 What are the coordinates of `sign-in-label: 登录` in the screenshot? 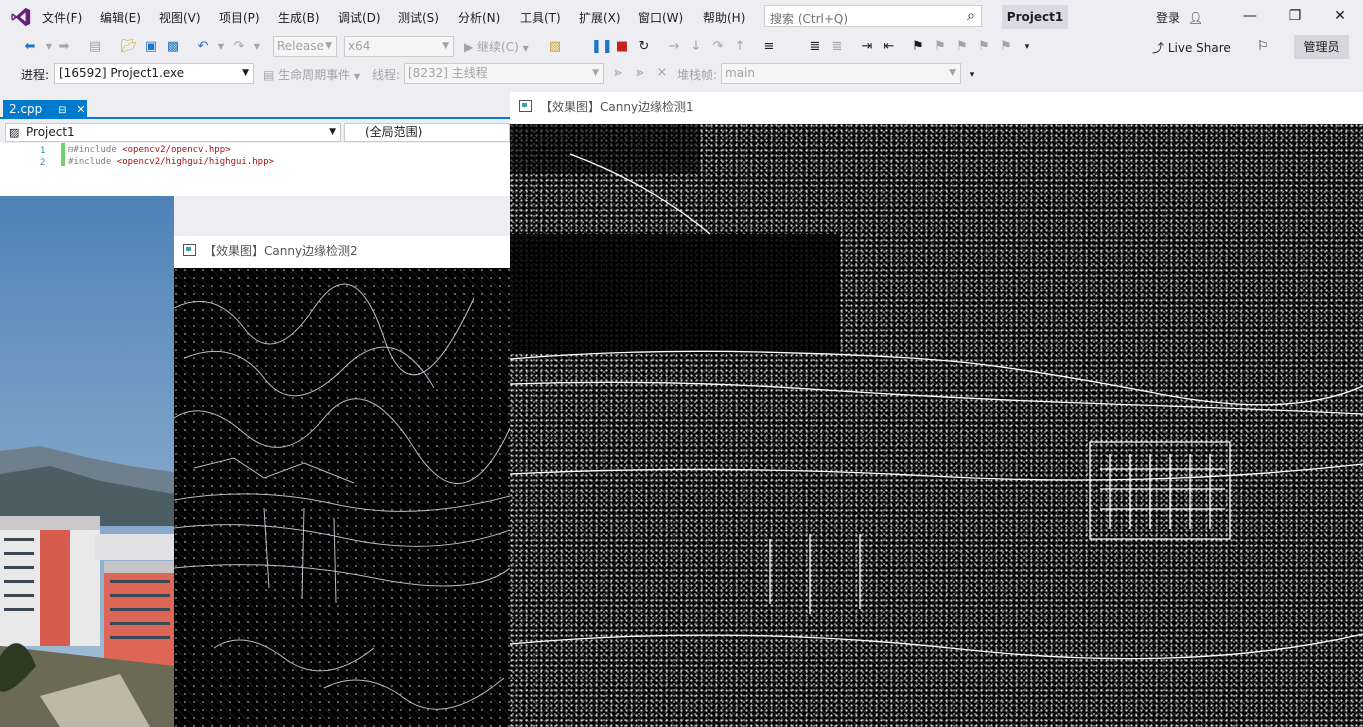 It's located at (1168, 18).